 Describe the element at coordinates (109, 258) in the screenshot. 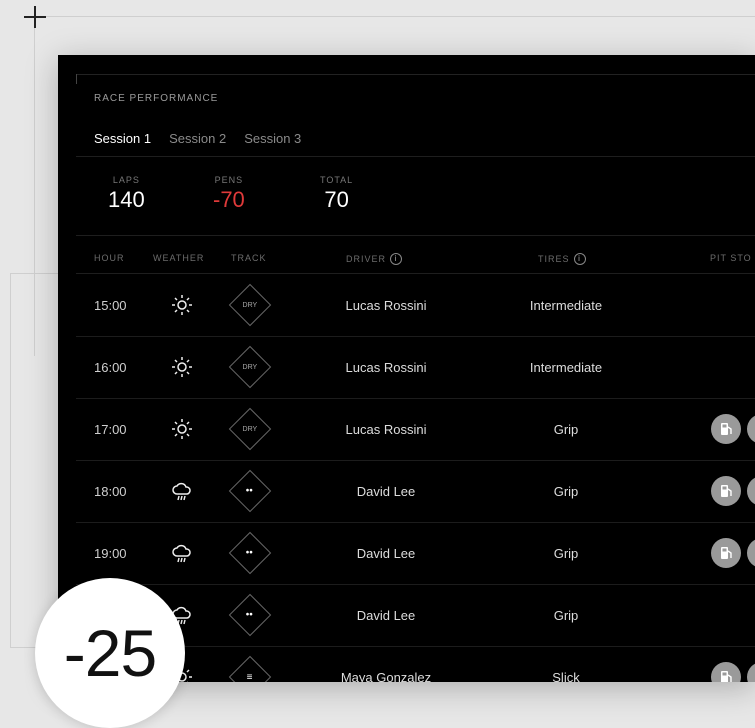

I see `column-header-hour: HOUR` at that location.